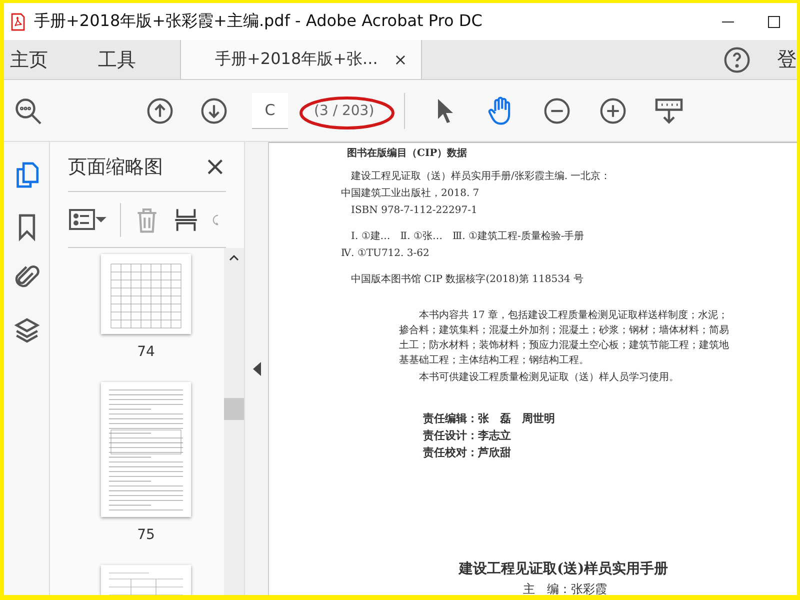 Image resolution: width=800 pixels, height=600 pixels. Describe the element at coordinates (468, 236) in the screenshot. I see `cip-line: Ⅰ. ①建… Ⅱ. ①张… Ⅲ. ①建筑工程-质量检验-手册` at that location.